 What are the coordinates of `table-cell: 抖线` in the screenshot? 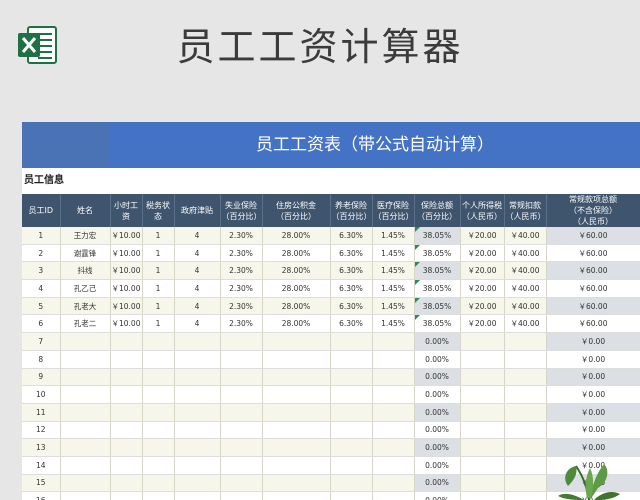 It's located at (85, 271).